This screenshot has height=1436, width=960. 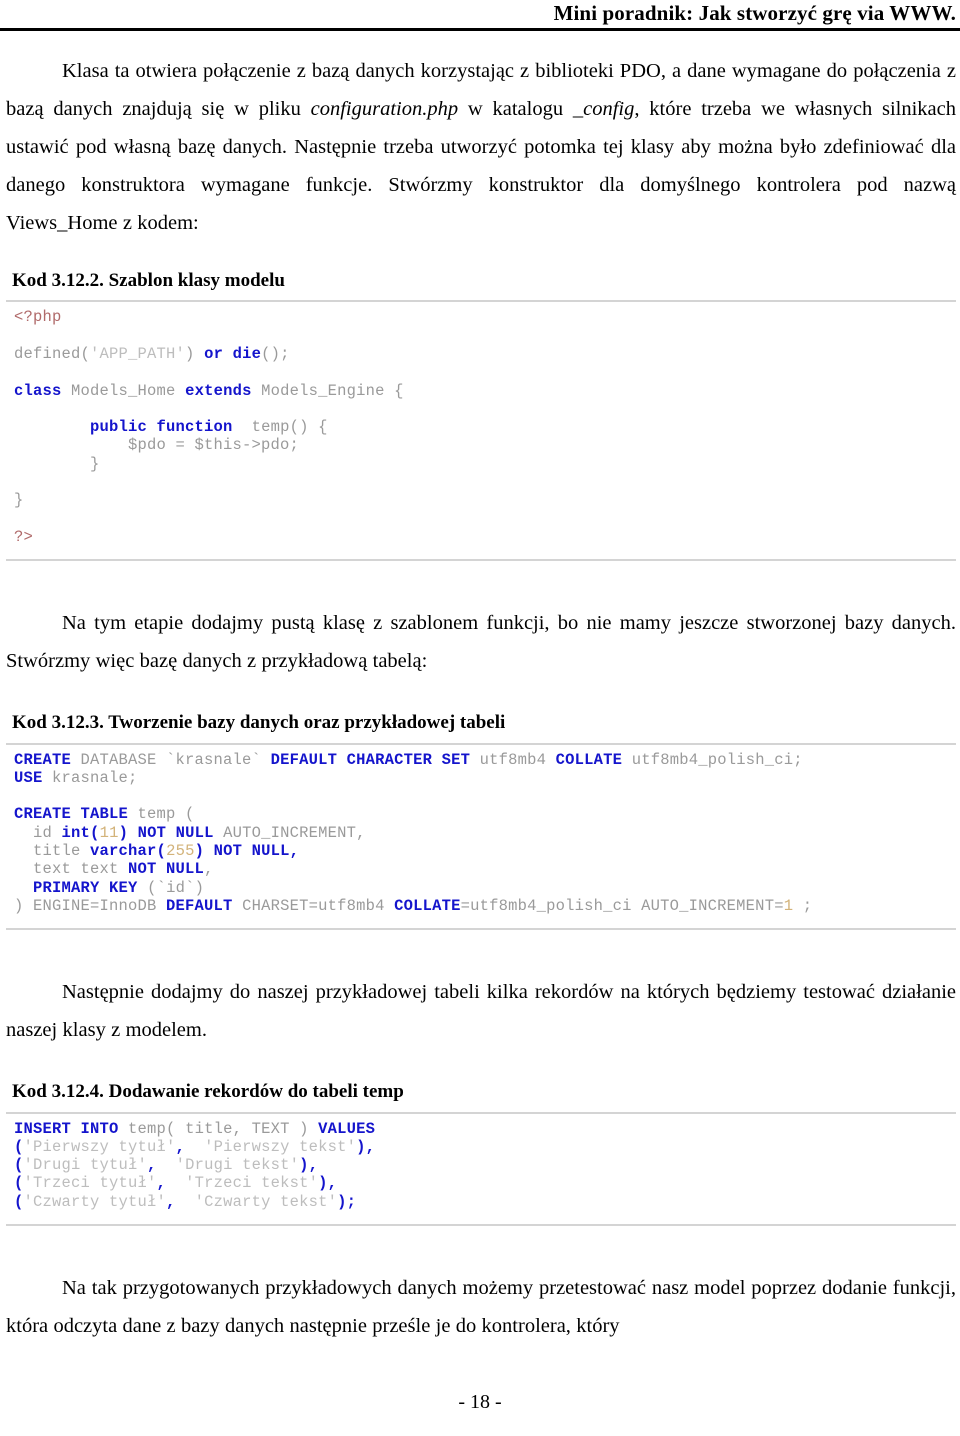 What do you see at coordinates (480, 12) in the screenshot?
I see `page-header: Mini poradnik: Jak stworzyć grę via WWW.` at bounding box center [480, 12].